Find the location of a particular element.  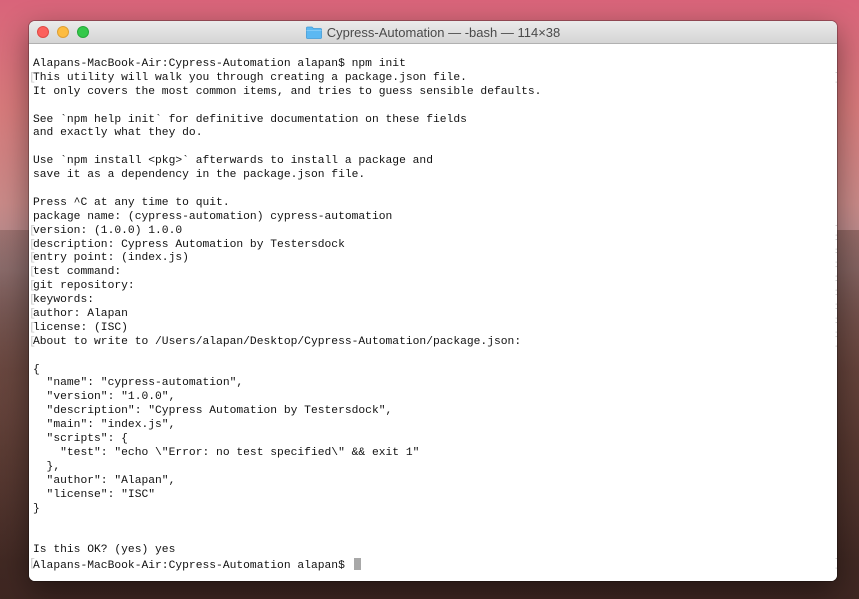

terminal-line-text: "author": "Alapan", is located at coordinates (104, 480).